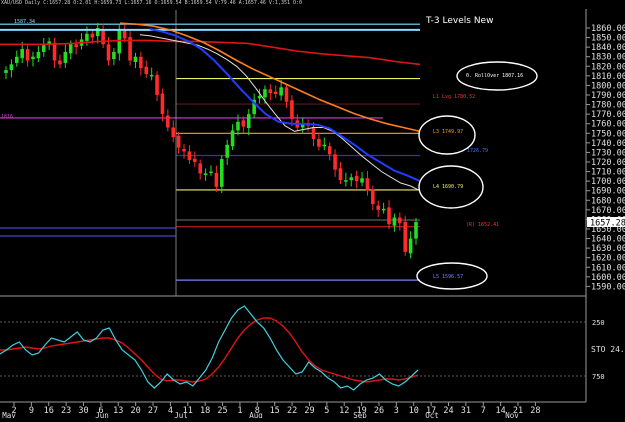 The image size is (625, 422). I want to click on month-label: Jul, so click(181, 414).